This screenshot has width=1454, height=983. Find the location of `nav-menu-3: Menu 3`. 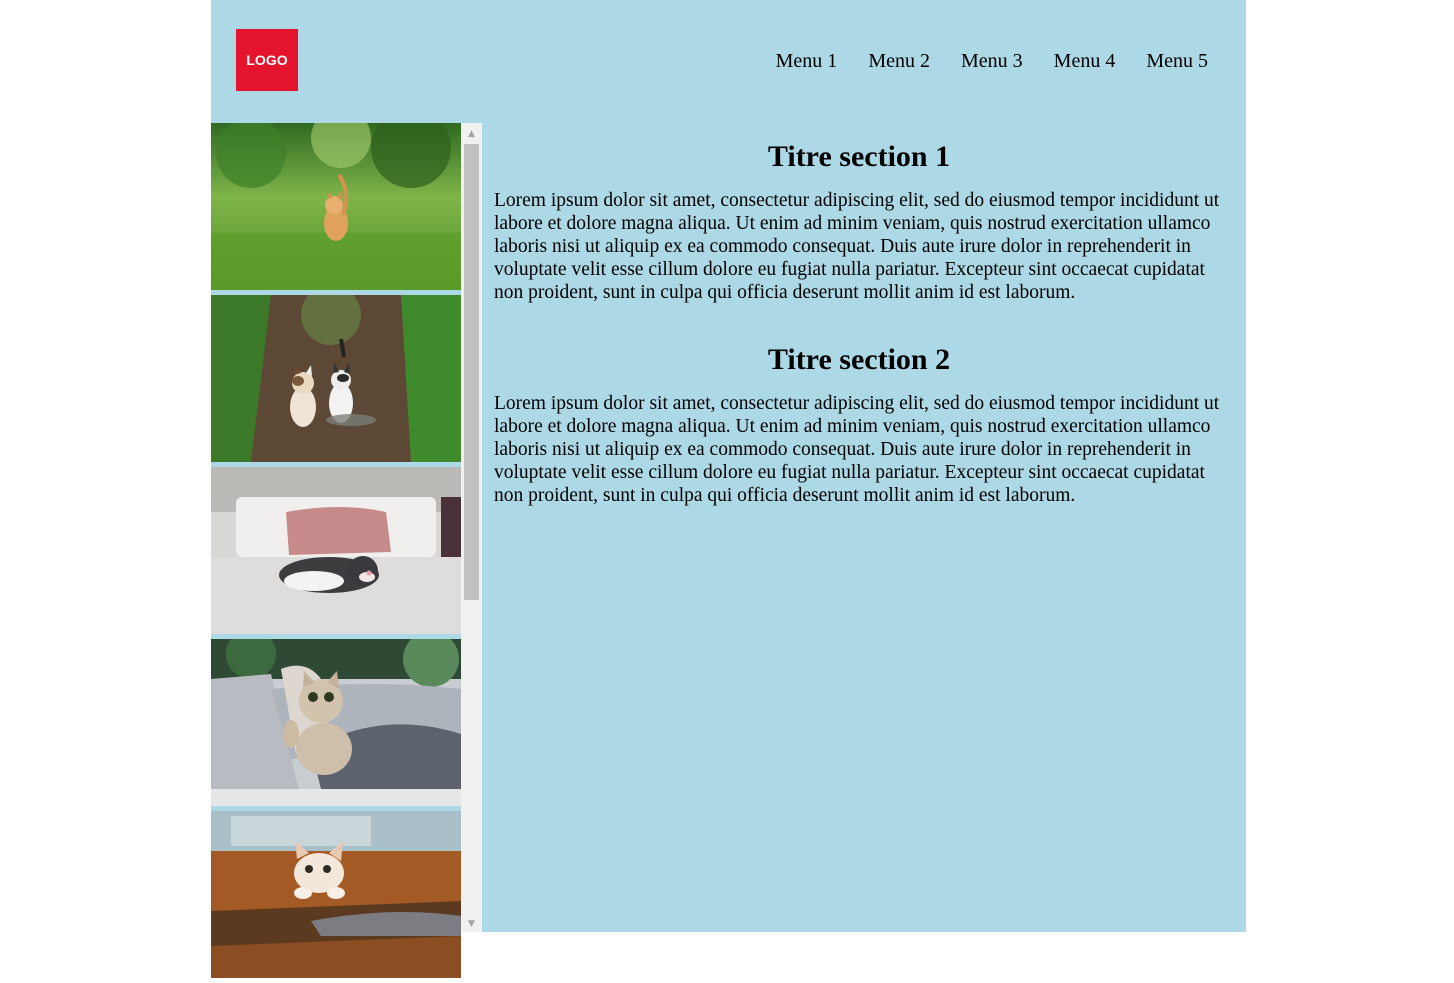

nav-menu-3: Menu 3 is located at coordinates (992, 61).